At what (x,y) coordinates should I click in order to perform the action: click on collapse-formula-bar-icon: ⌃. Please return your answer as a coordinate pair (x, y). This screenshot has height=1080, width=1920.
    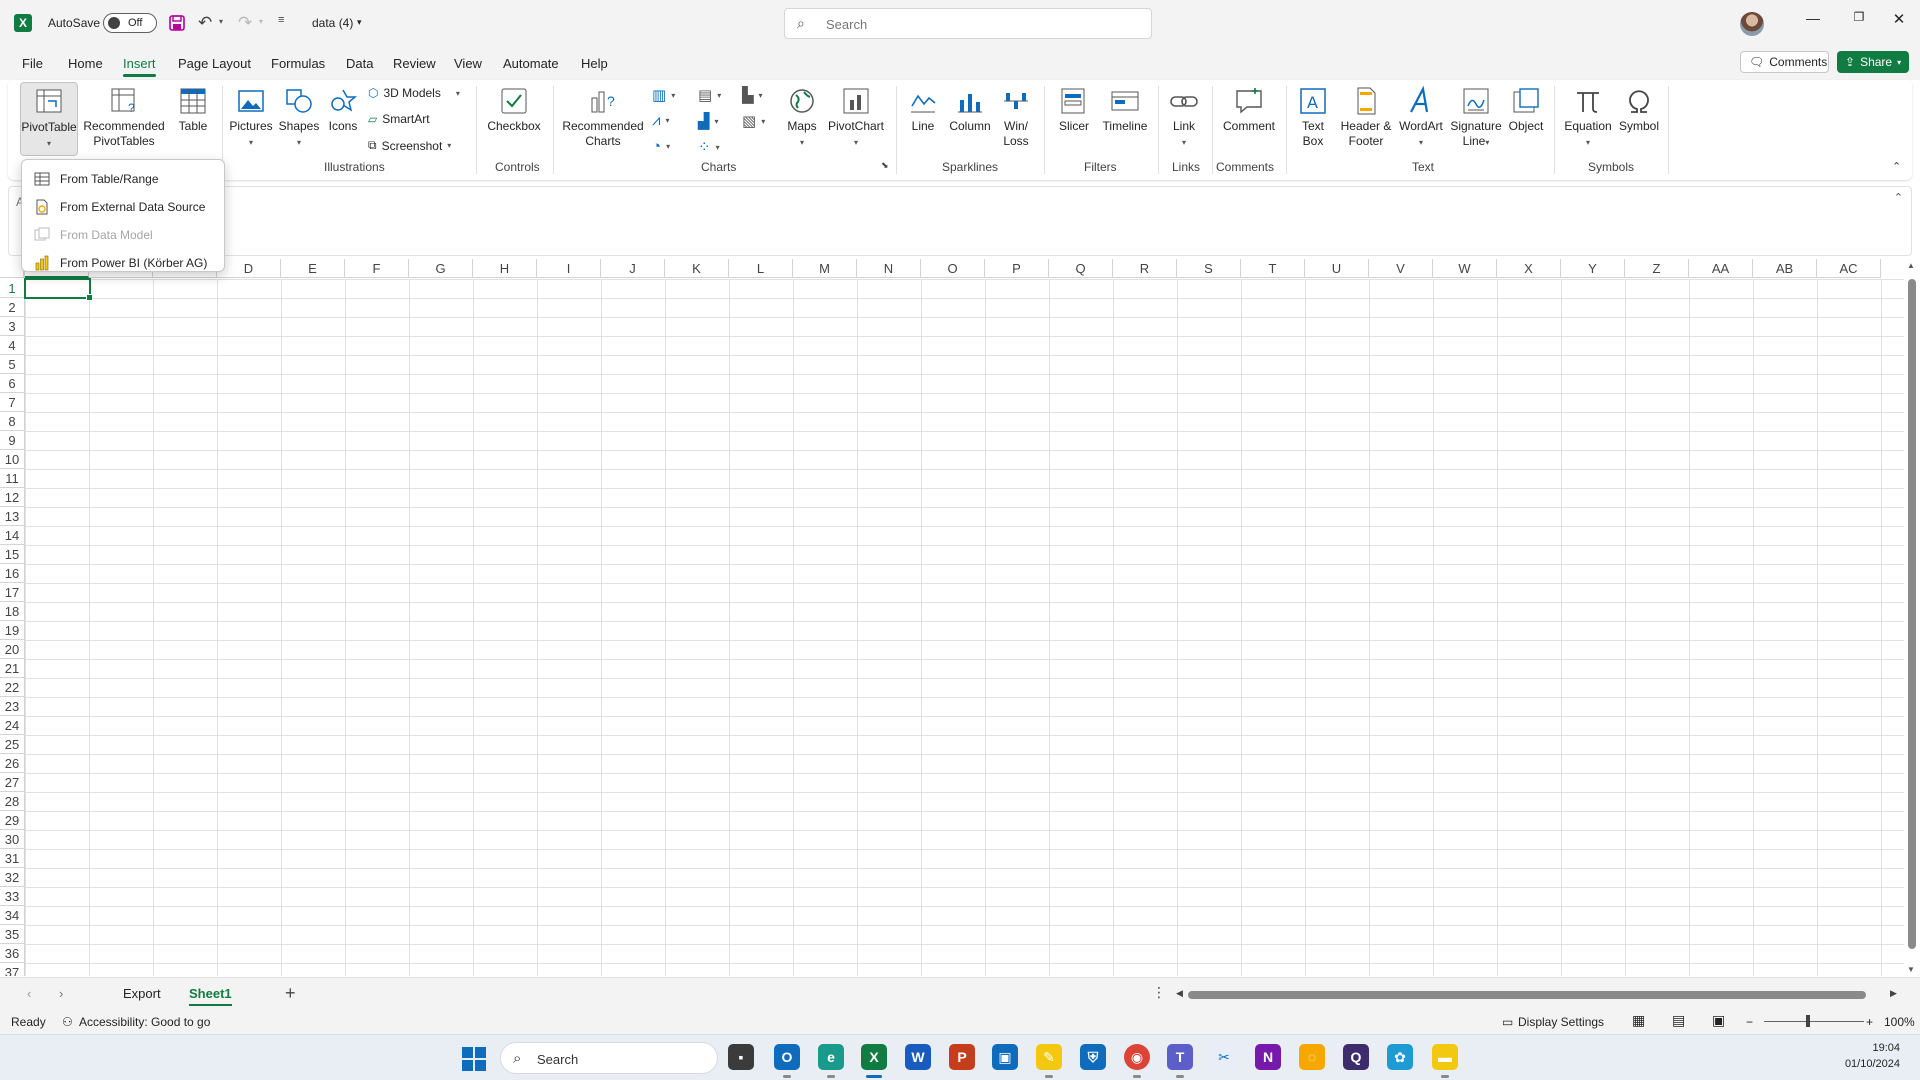
    Looking at the image, I should click on (1898, 197).